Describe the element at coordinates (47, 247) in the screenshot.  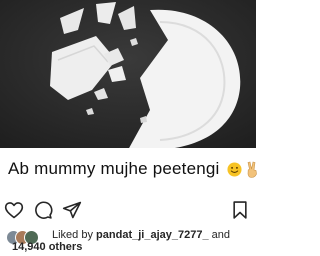
I see `others-count-link: 14,940 others` at that location.